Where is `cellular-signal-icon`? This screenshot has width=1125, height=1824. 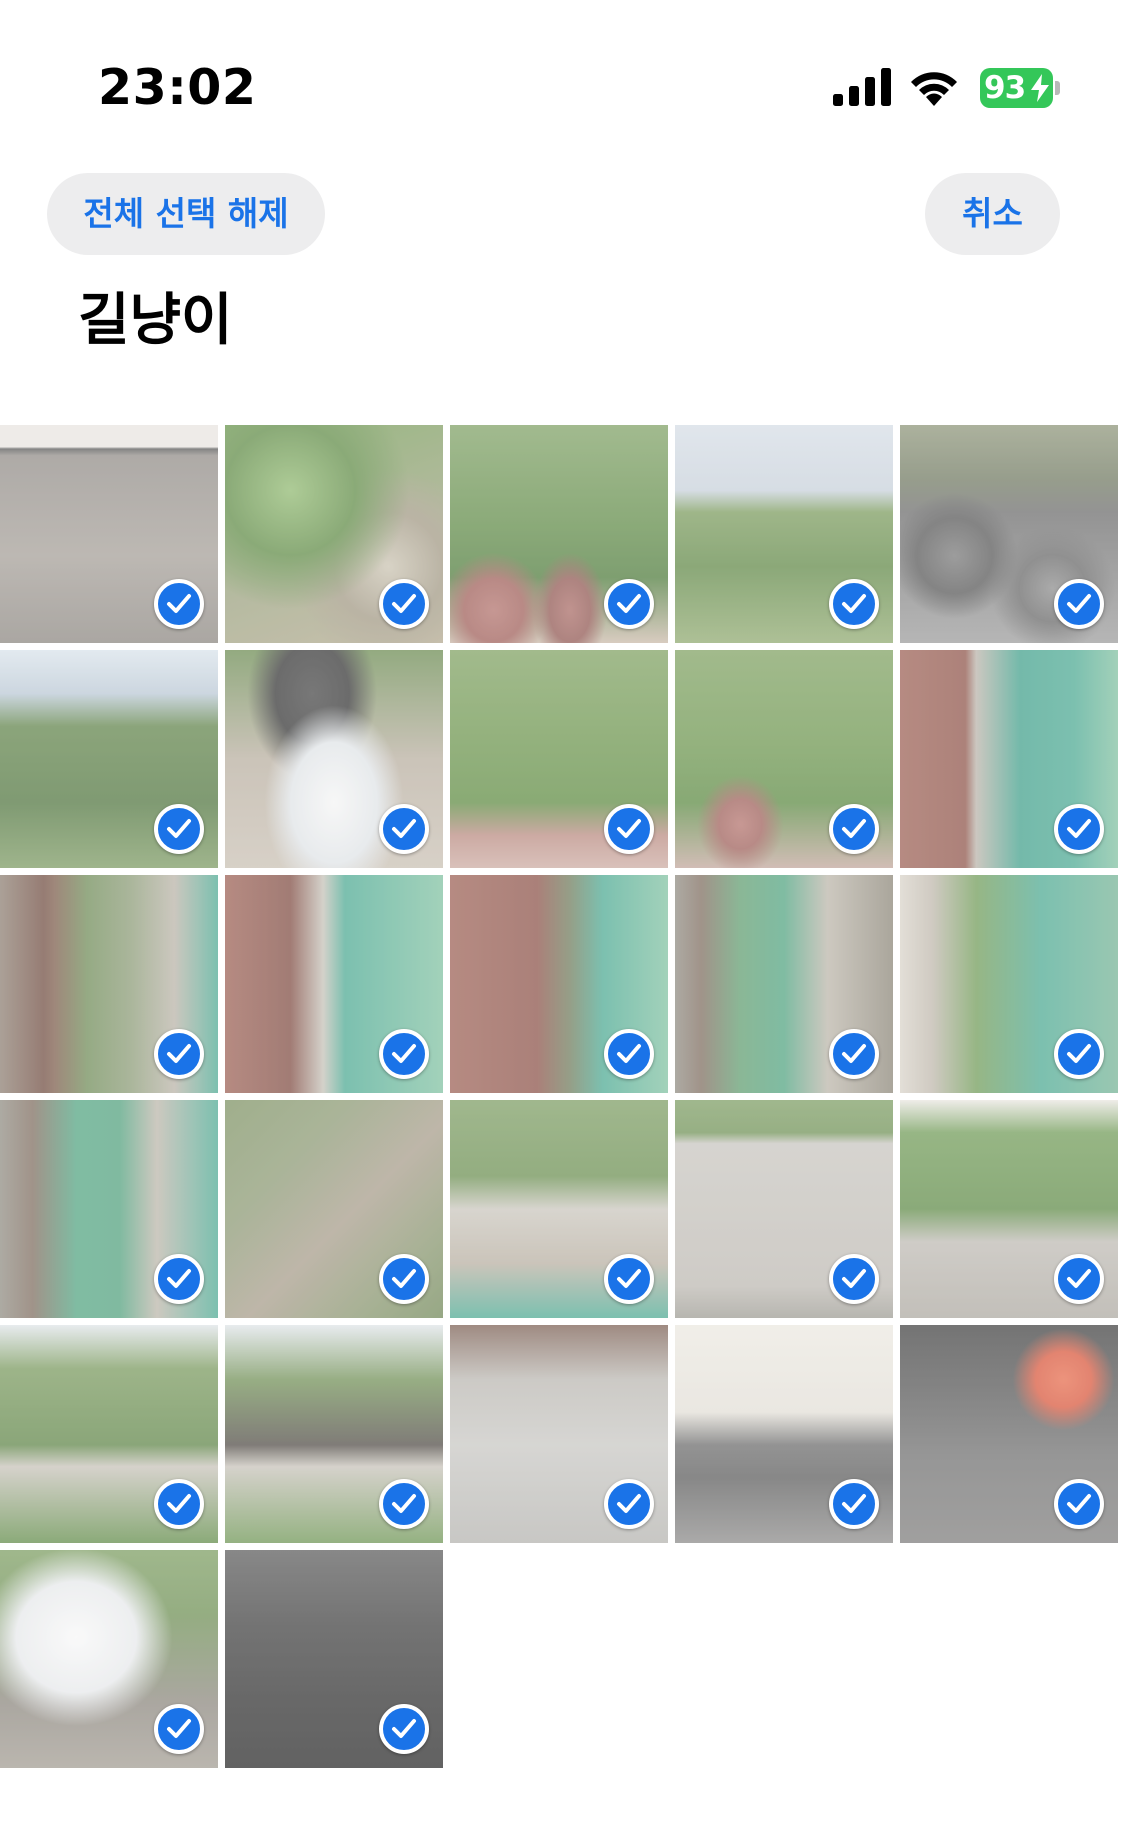
cellular-signal-icon is located at coordinates (862, 87).